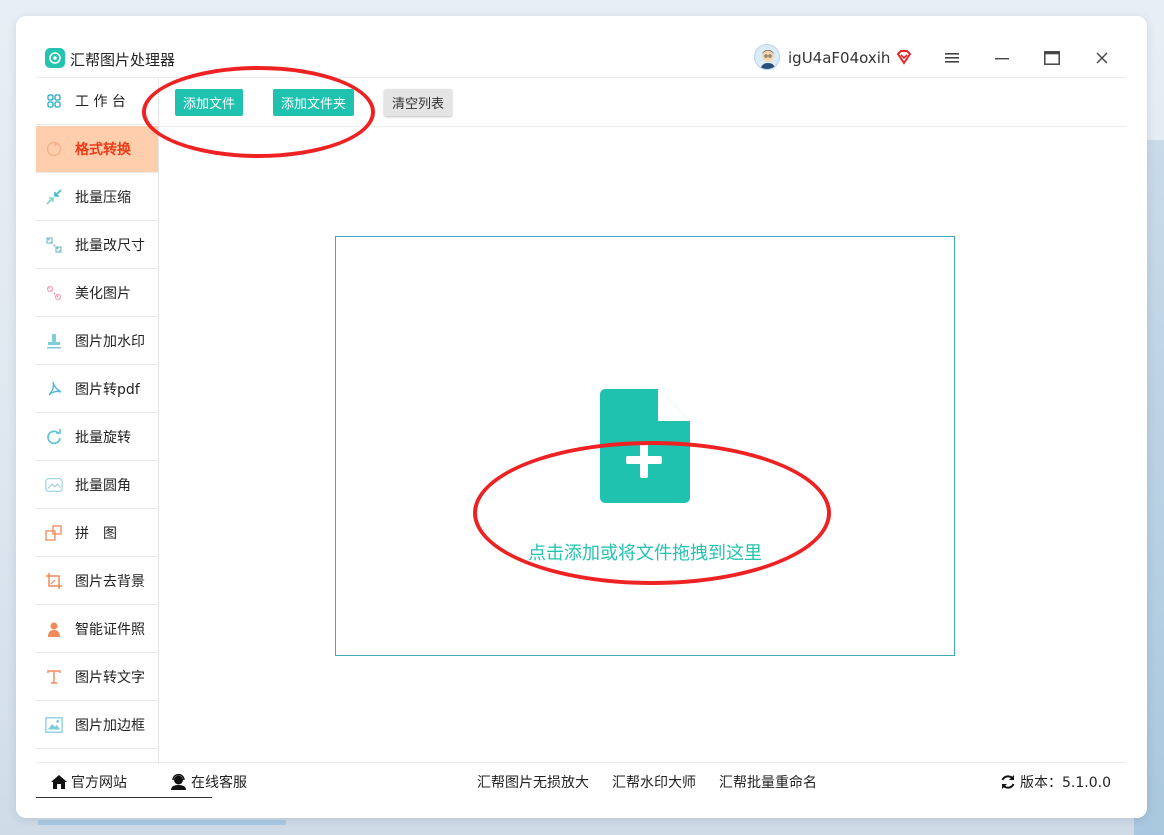 Image resolution: width=1164 pixels, height=835 pixels. Describe the element at coordinates (1065, 783) in the screenshot. I see `version-label: 版本：5.1.0.0` at that location.